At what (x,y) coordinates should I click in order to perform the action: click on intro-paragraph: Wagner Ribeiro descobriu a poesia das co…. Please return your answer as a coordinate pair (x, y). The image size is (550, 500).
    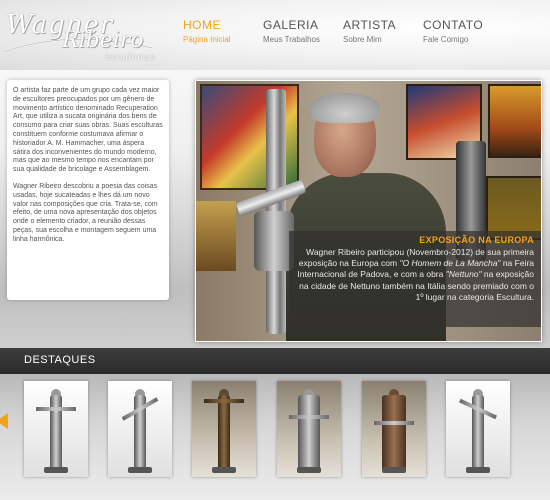
    Looking at the image, I should click on (85, 212).